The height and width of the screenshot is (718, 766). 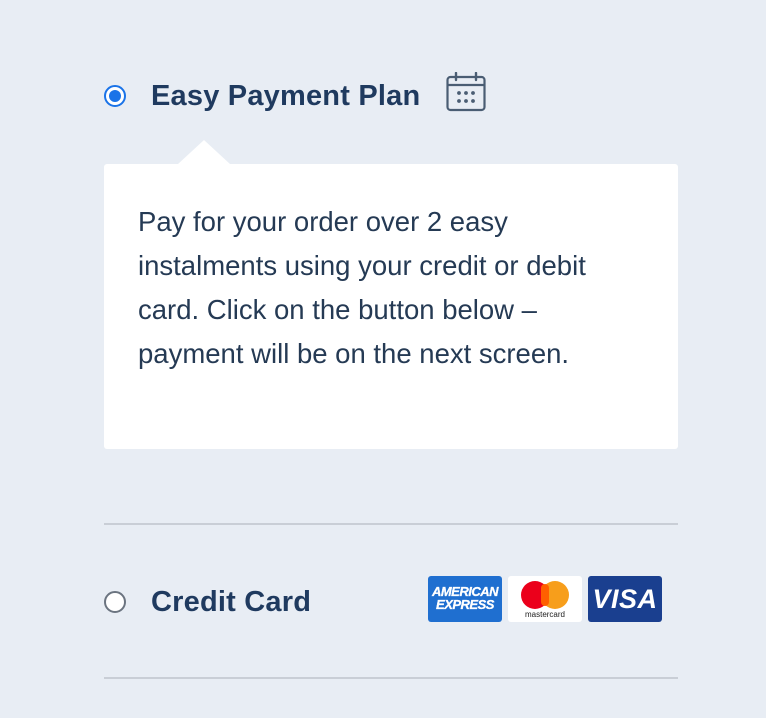 I want to click on calendar-icon, so click(x=466, y=92).